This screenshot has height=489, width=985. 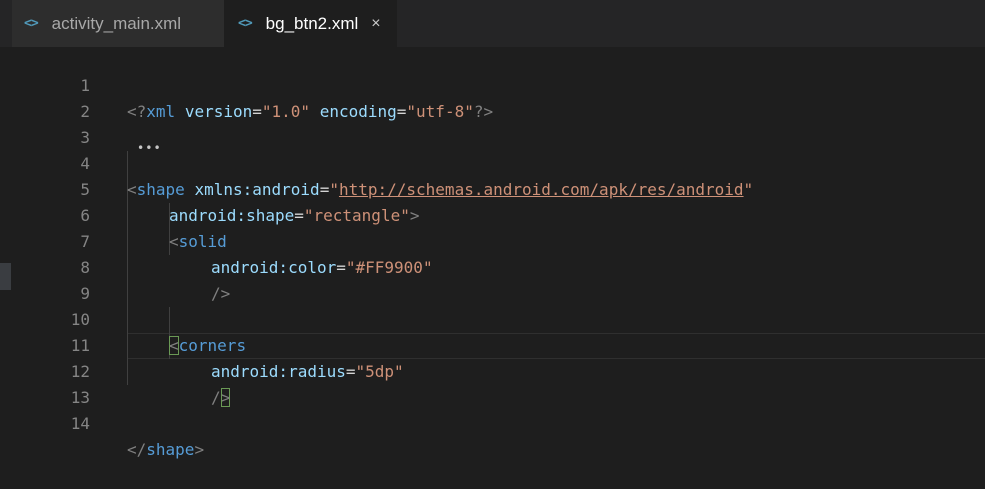 I want to click on code-line: 13, so click(x=492, y=383).